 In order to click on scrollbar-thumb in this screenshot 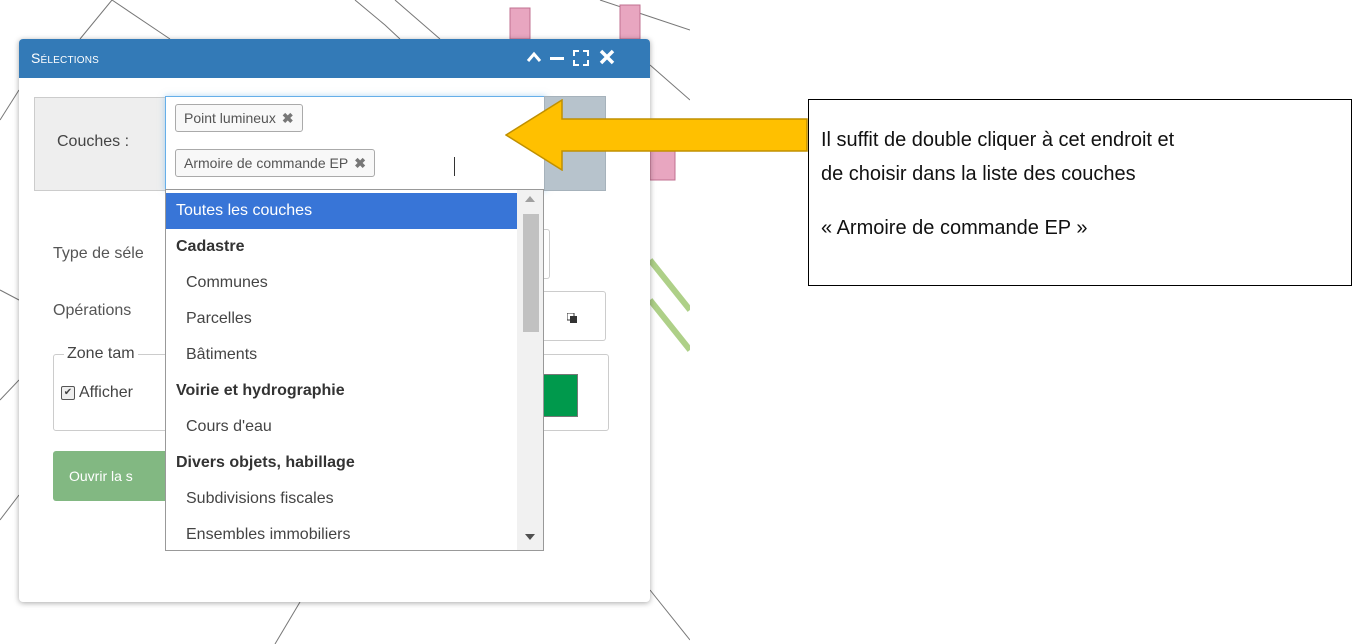, I will do `click(531, 273)`.